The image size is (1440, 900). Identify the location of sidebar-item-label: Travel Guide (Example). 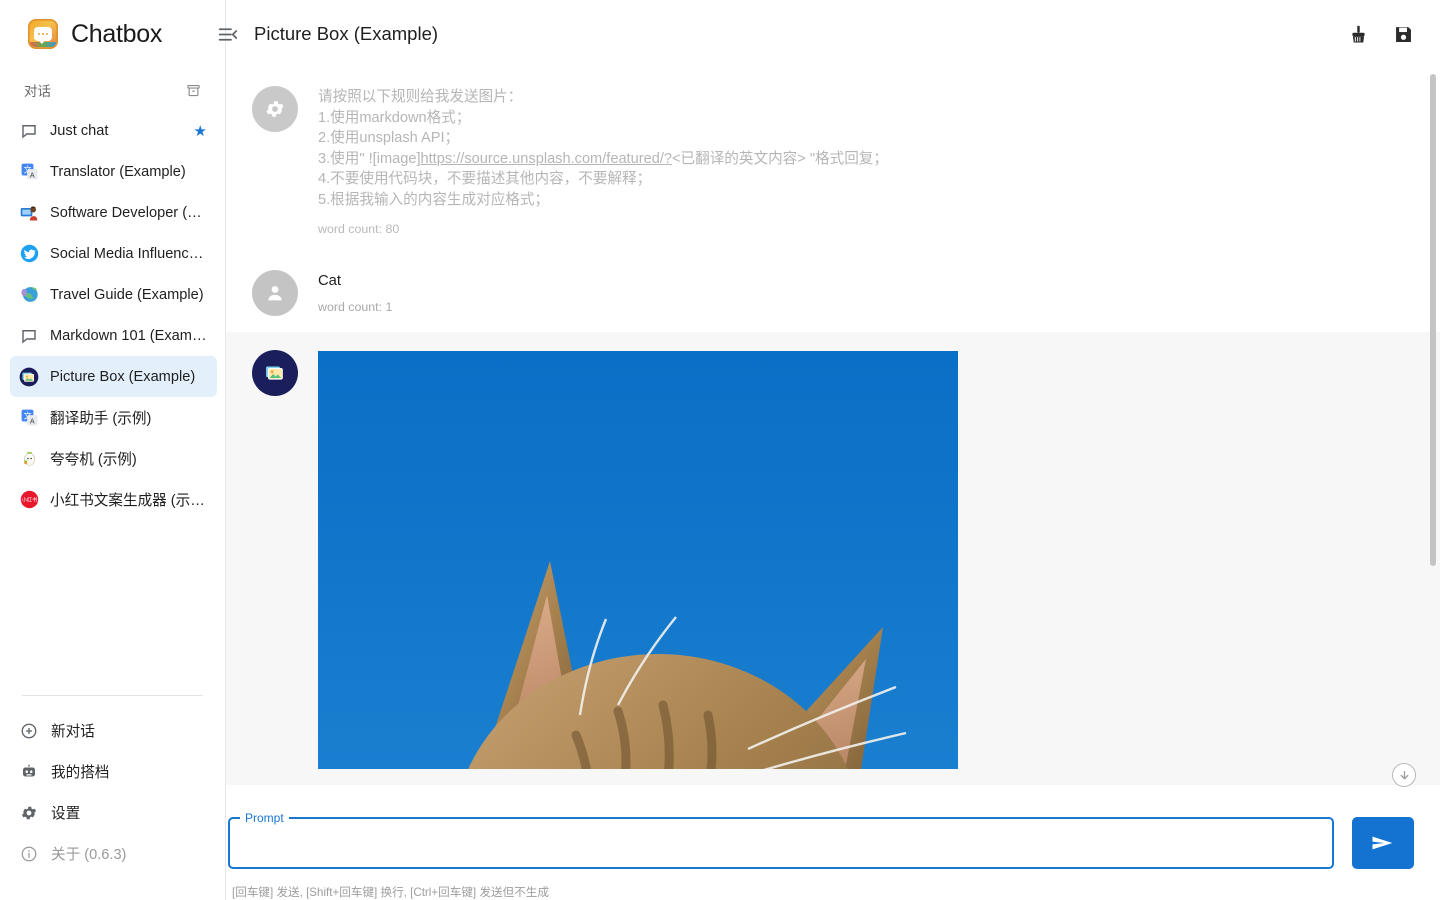
(127, 294).